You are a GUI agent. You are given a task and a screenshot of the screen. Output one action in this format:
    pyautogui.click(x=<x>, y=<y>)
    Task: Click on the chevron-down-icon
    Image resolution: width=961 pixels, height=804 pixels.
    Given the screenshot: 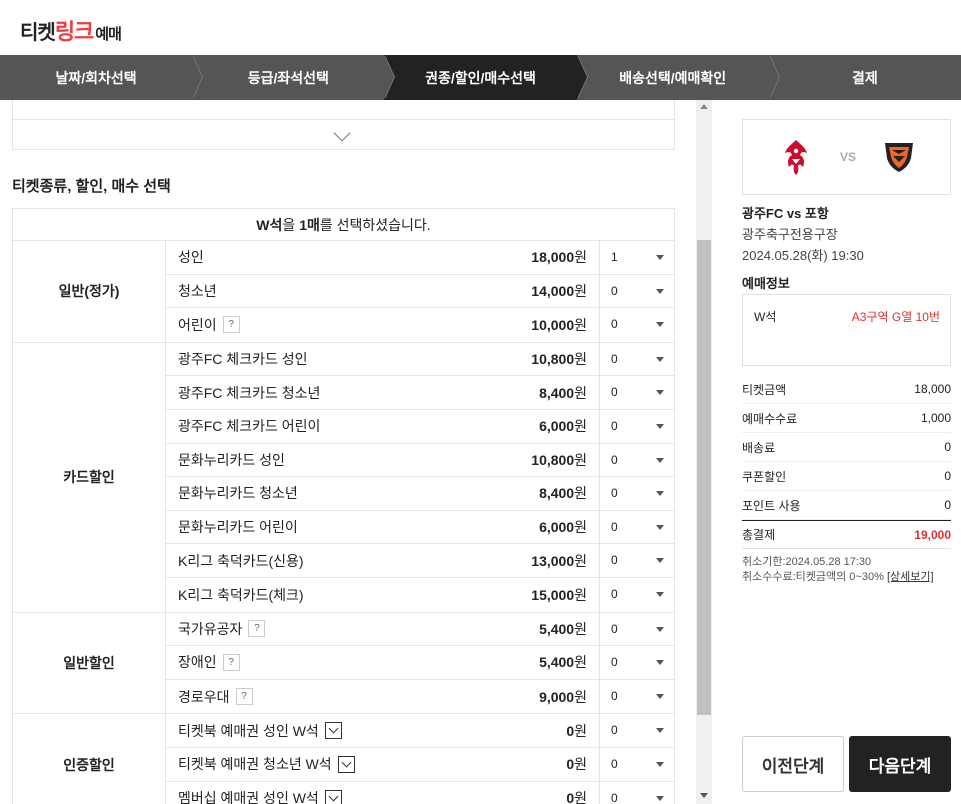 What is the action you would take?
    pyautogui.click(x=342, y=133)
    